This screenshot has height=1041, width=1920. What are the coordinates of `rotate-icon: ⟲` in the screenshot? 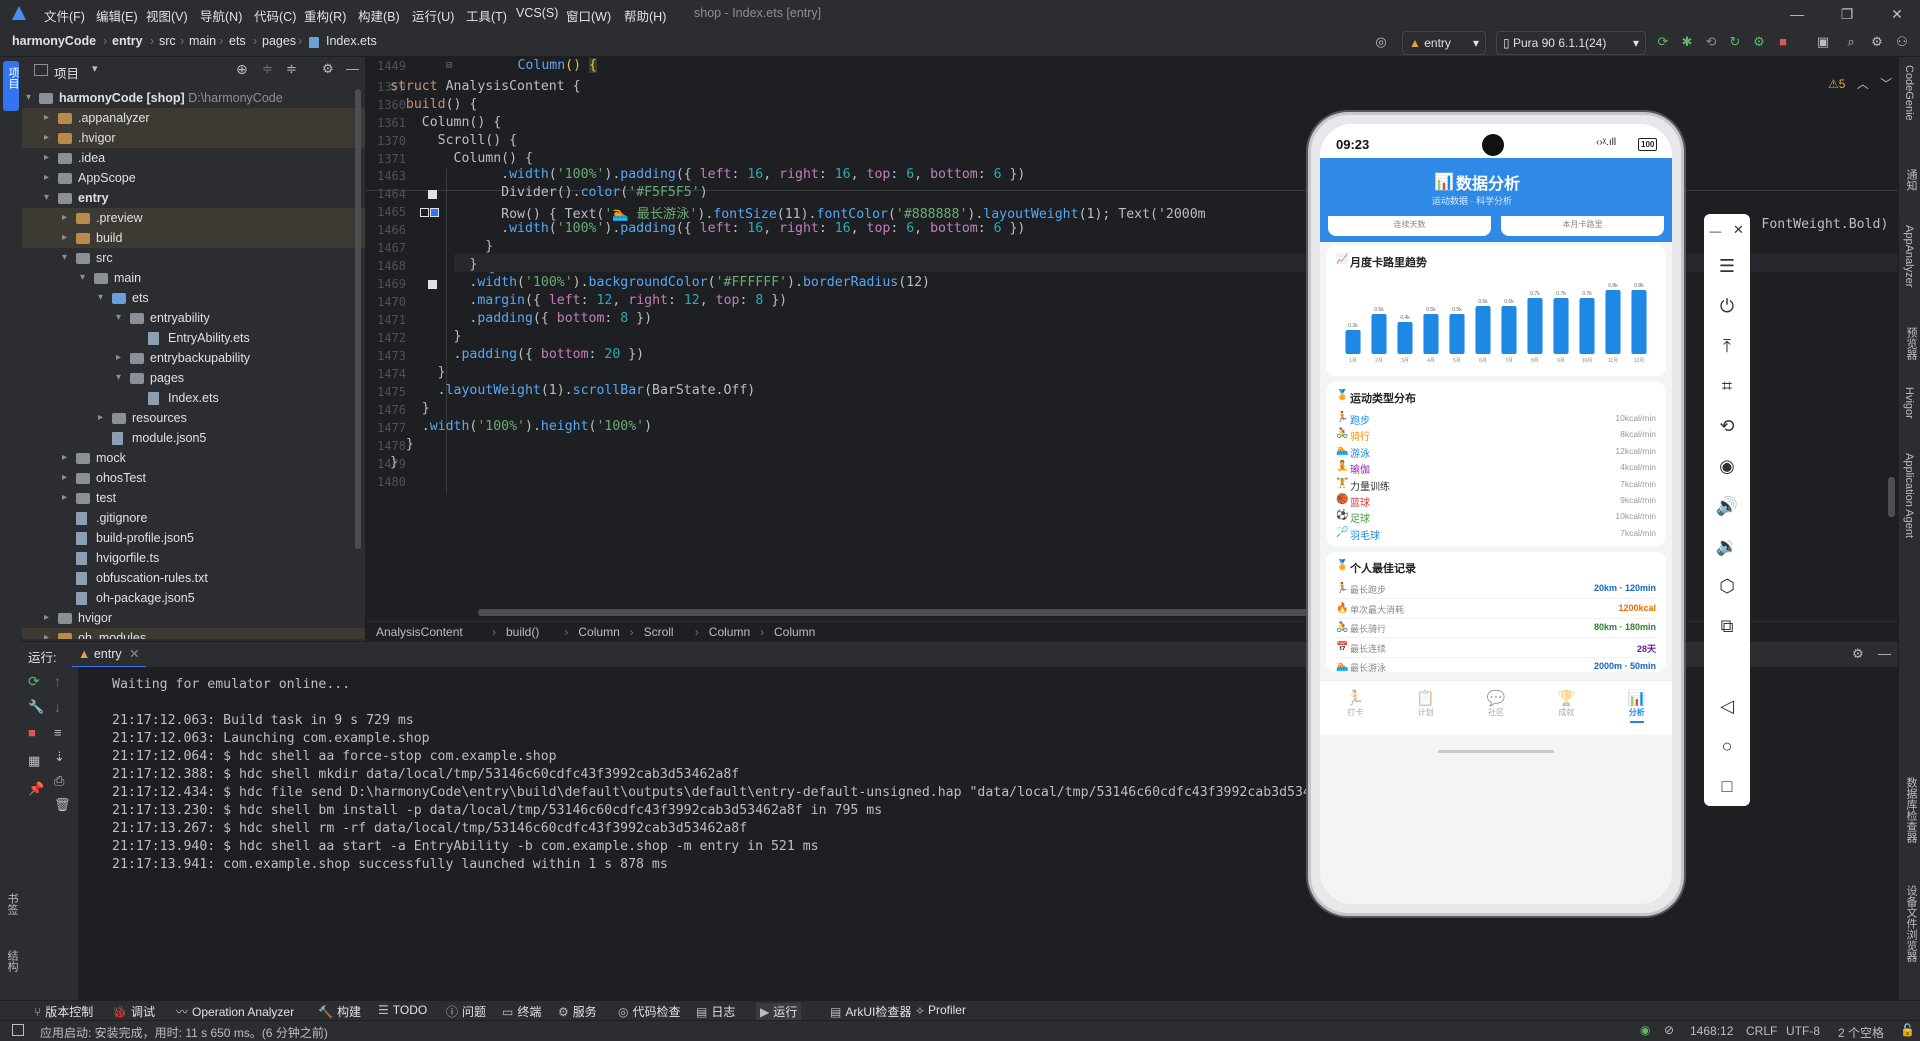 It's located at (1727, 426).